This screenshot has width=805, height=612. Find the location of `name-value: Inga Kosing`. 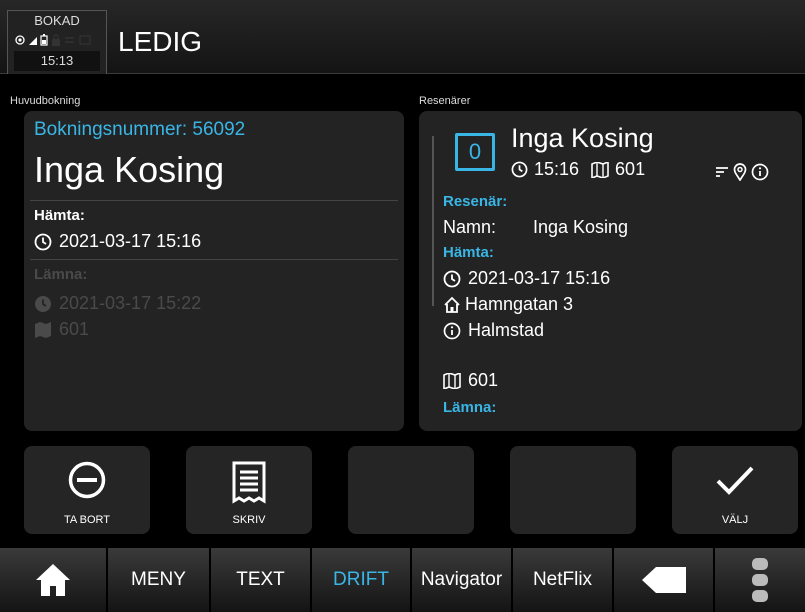

name-value: Inga Kosing is located at coordinates (581, 227).